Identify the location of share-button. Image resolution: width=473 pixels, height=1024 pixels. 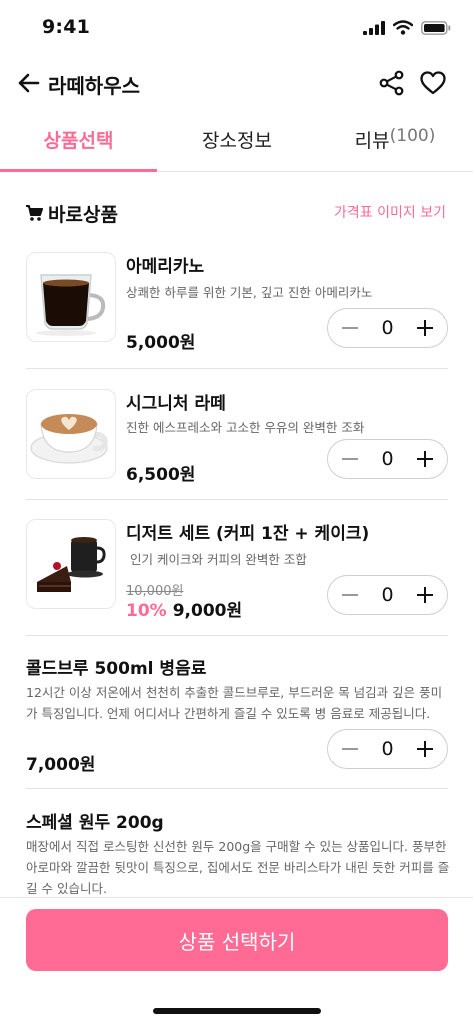
(392, 83).